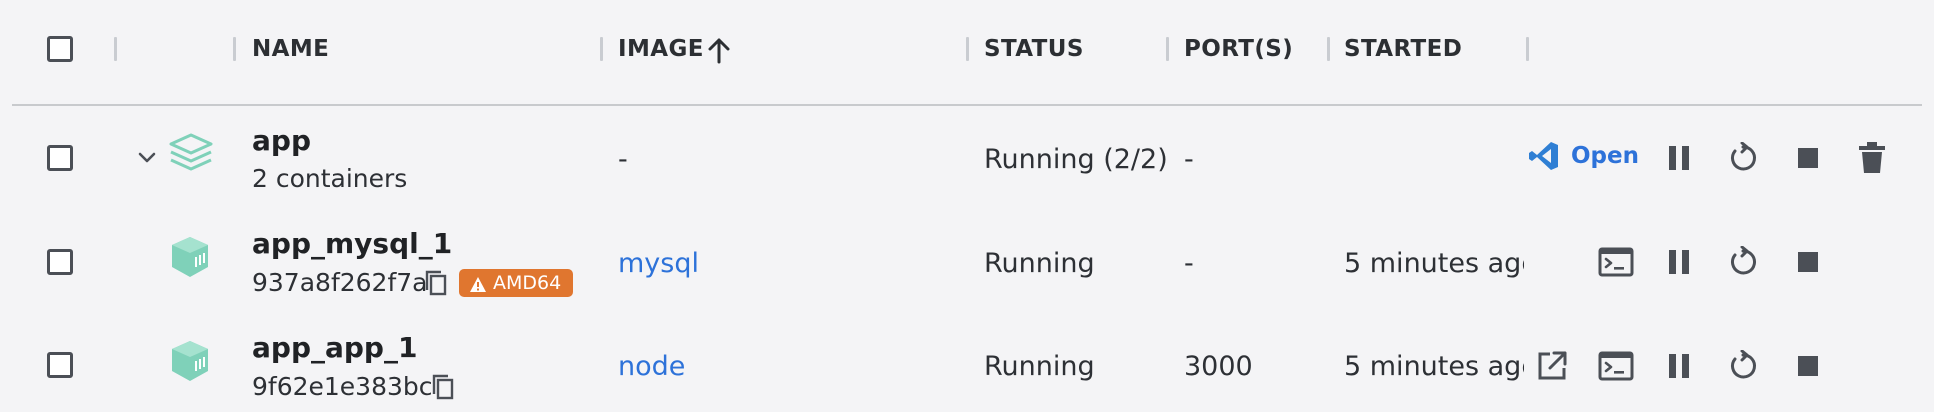 This screenshot has width=1934, height=412. Describe the element at coordinates (147, 158) in the screenshot. I see `chevron-down-icon` at that location.